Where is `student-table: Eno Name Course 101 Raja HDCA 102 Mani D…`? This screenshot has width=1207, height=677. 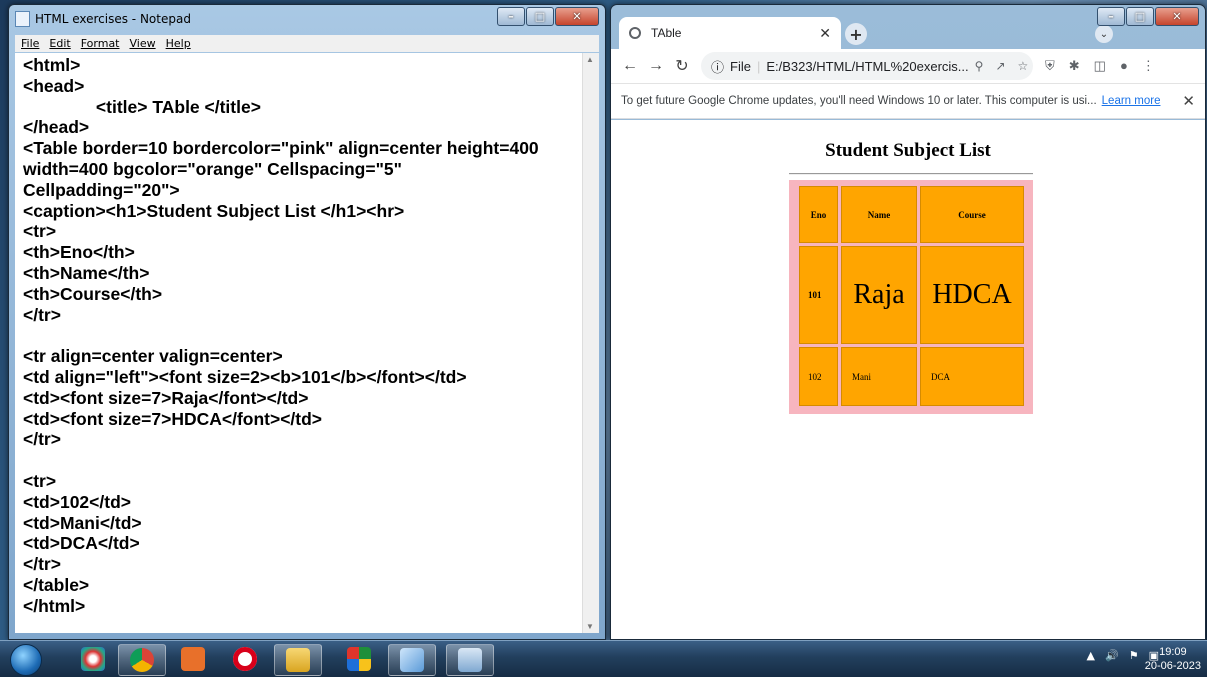 student-table: Eno Name Course 101 Raja HDCA 102 Mani D… is located at coordinates (911, 297).